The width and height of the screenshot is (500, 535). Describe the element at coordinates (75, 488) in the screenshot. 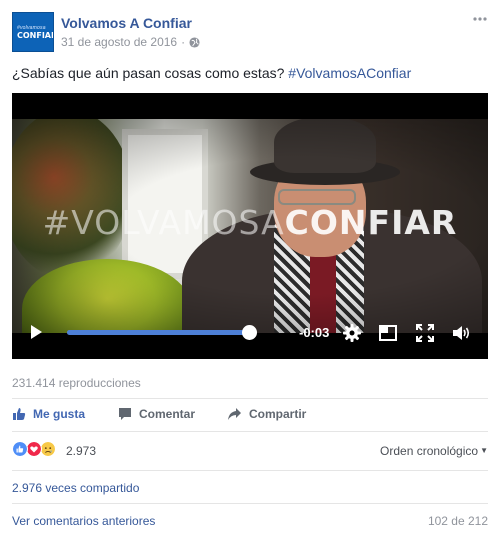

I see `share-count-link: 2.976 veces compartido` at that location.